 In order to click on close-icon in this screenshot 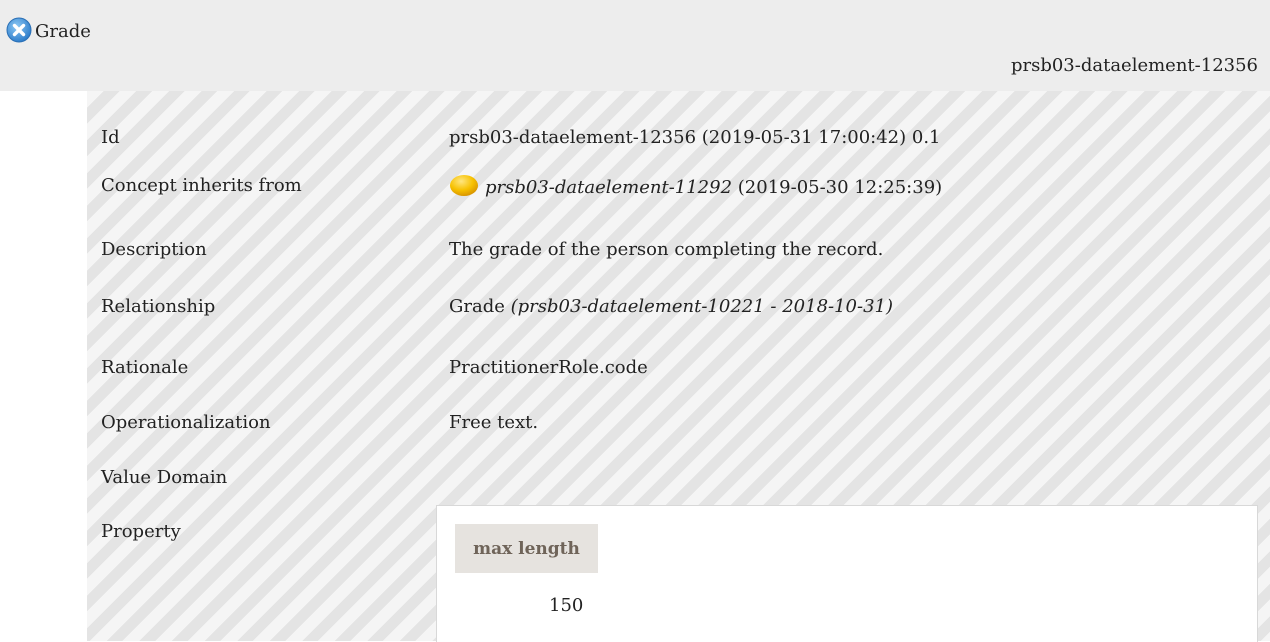, I will do `click(19, 30)`.